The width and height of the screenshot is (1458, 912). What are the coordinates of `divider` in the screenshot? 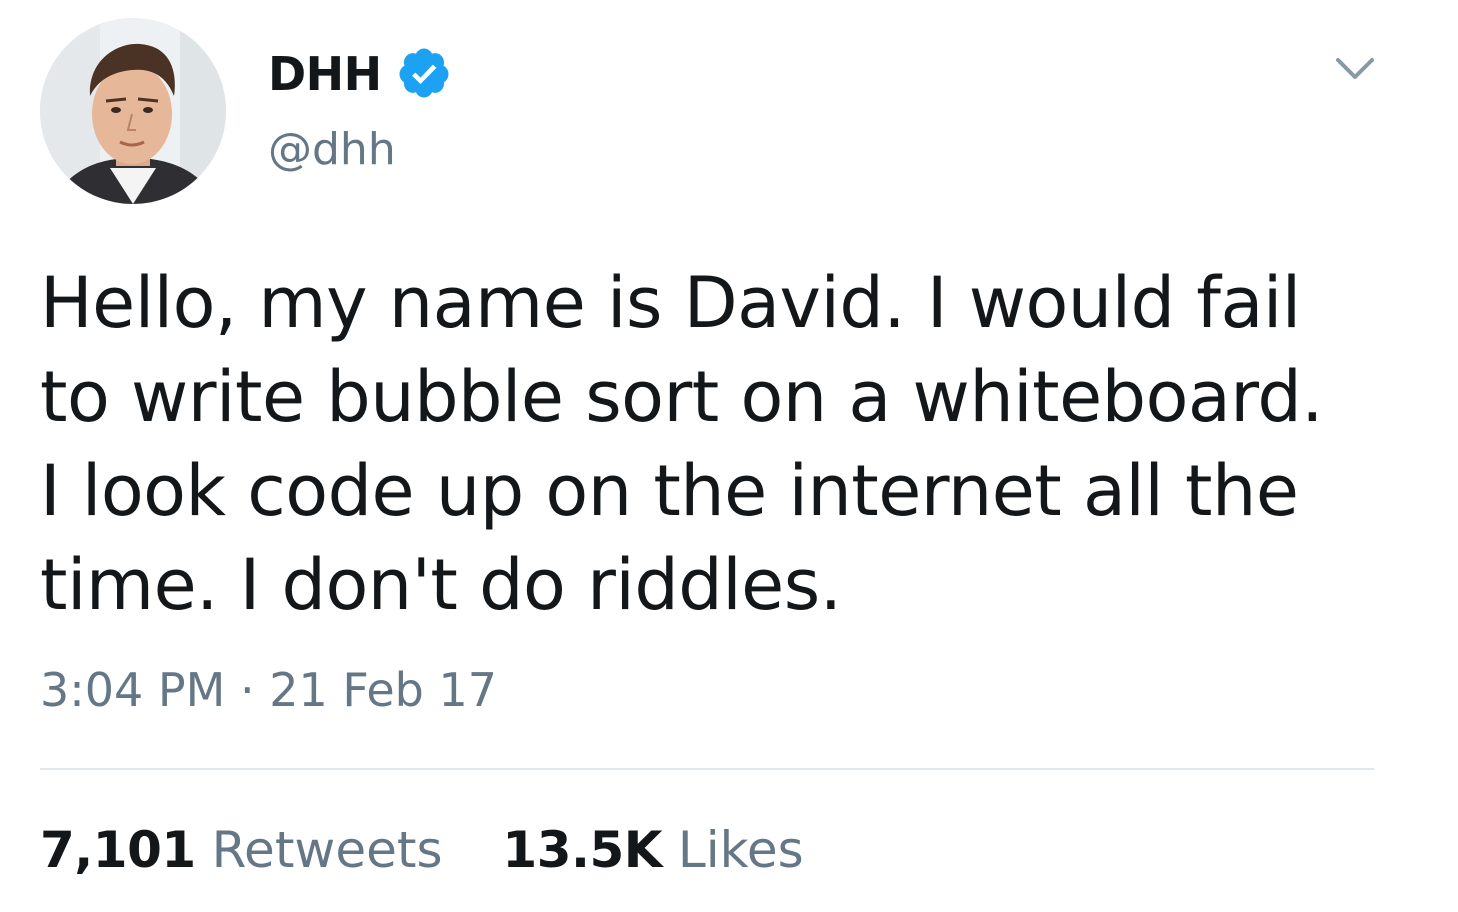 It's located at (707, 769).